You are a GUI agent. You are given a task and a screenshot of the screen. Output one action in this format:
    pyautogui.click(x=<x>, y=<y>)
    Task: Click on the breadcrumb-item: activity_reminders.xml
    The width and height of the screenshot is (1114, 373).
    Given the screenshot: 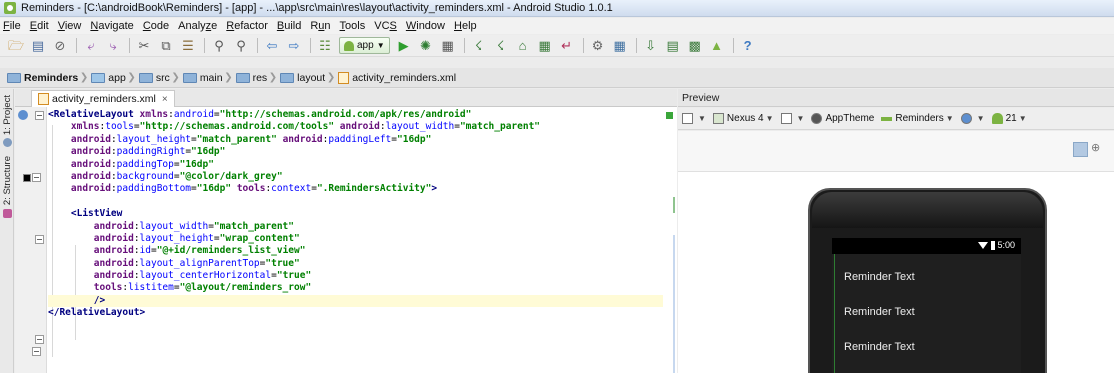 What is the action you would take?
    pyautogui.click(x=399, y=78)
    